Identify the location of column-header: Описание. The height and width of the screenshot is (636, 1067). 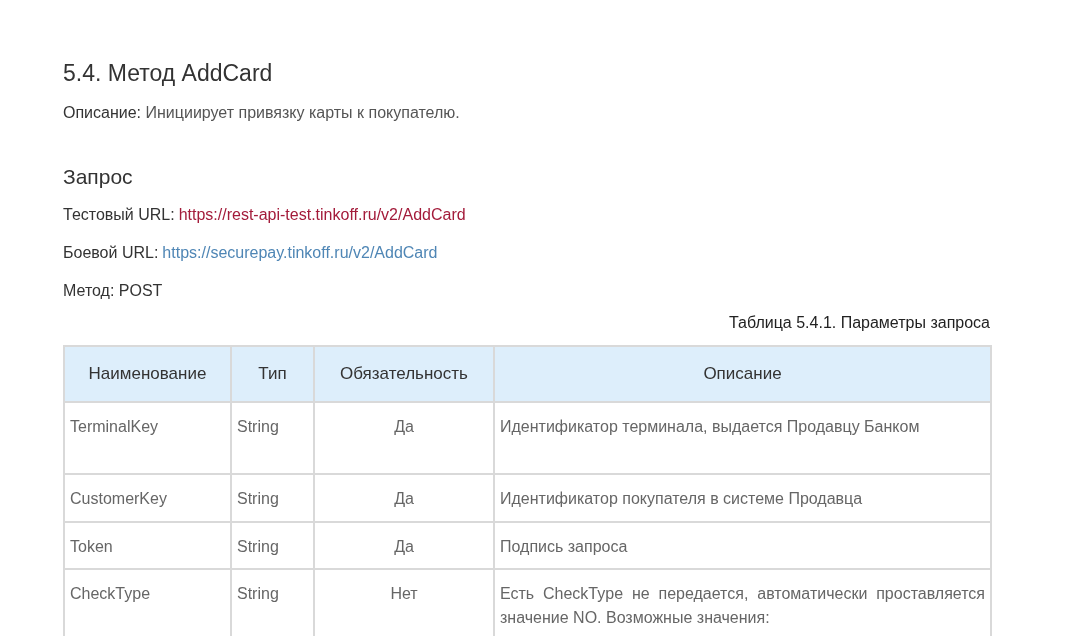
(742, 373).